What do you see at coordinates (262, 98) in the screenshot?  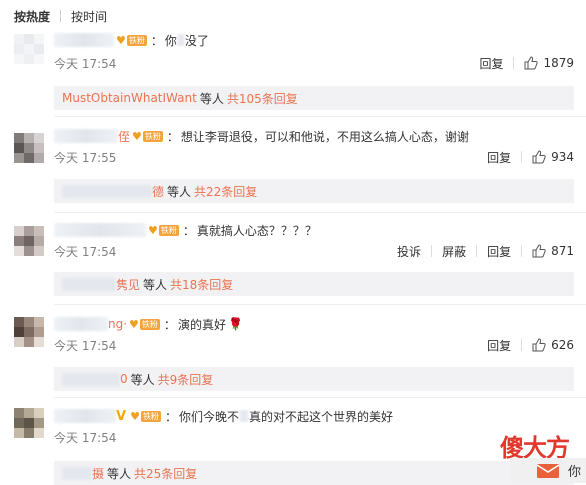 I see `reply-count-link: 共105条回复` at bounding box center [262, 98].